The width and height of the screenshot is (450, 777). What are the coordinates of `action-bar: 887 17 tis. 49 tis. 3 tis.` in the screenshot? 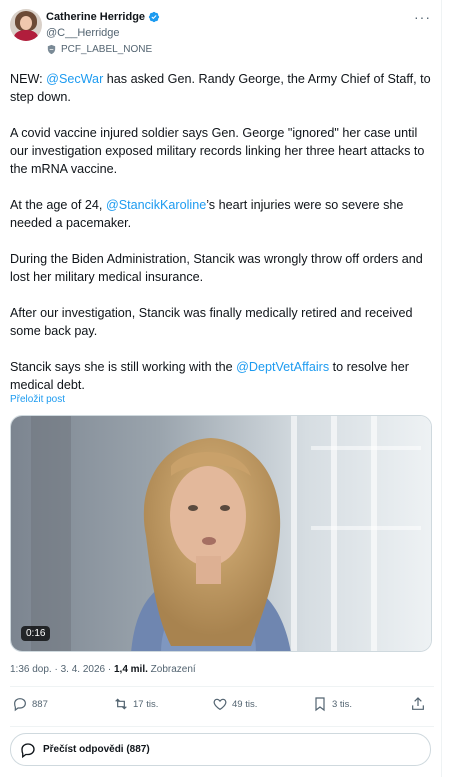 It's located at (222, 708).